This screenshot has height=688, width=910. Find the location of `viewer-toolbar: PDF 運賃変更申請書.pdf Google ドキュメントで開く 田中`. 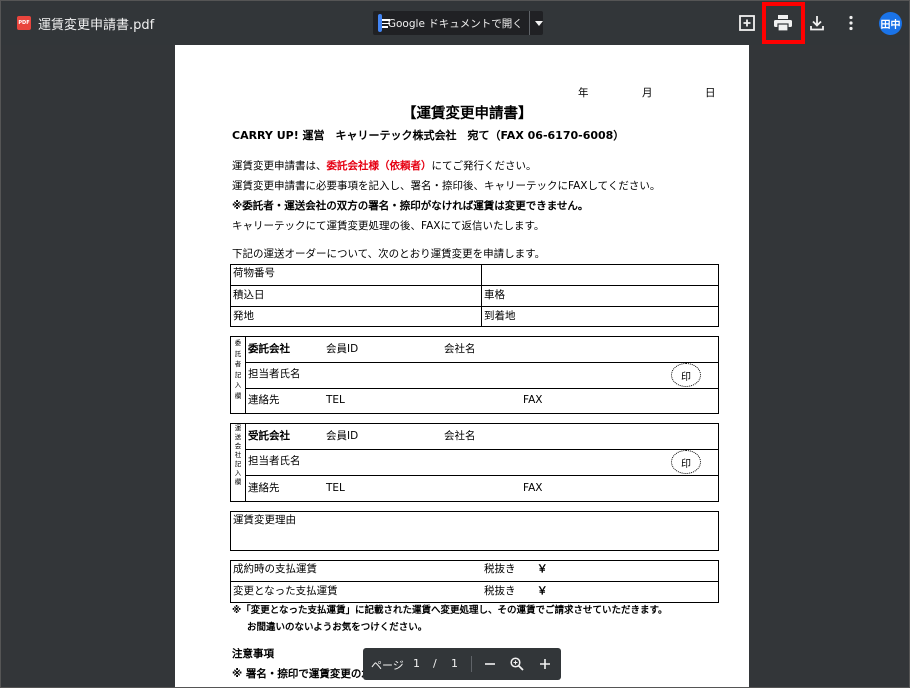

viewer-toolbar: PDF 運賃変更申請書.pdf Google ドキュメントで開く 田中 is located at coordinates (455, 23).